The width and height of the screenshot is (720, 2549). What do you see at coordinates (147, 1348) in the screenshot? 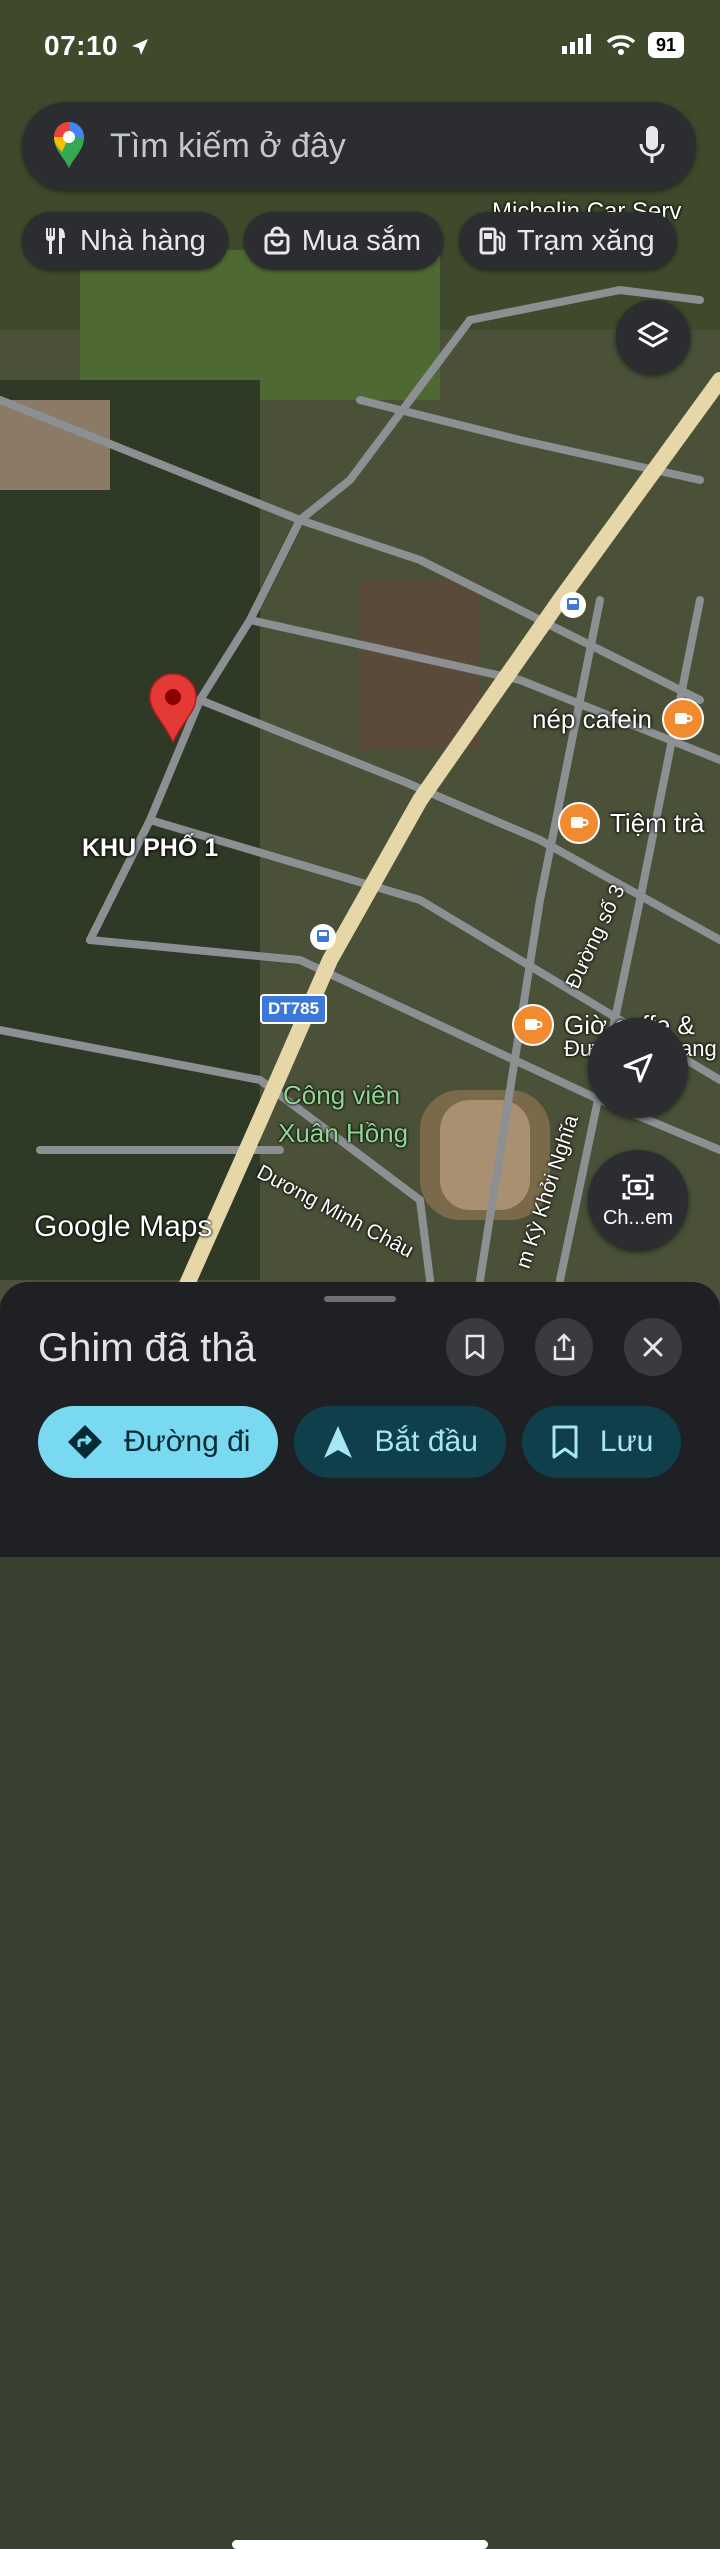
I see `sheet-title: Ghim đã thả` at bounding box center [147, 1348].